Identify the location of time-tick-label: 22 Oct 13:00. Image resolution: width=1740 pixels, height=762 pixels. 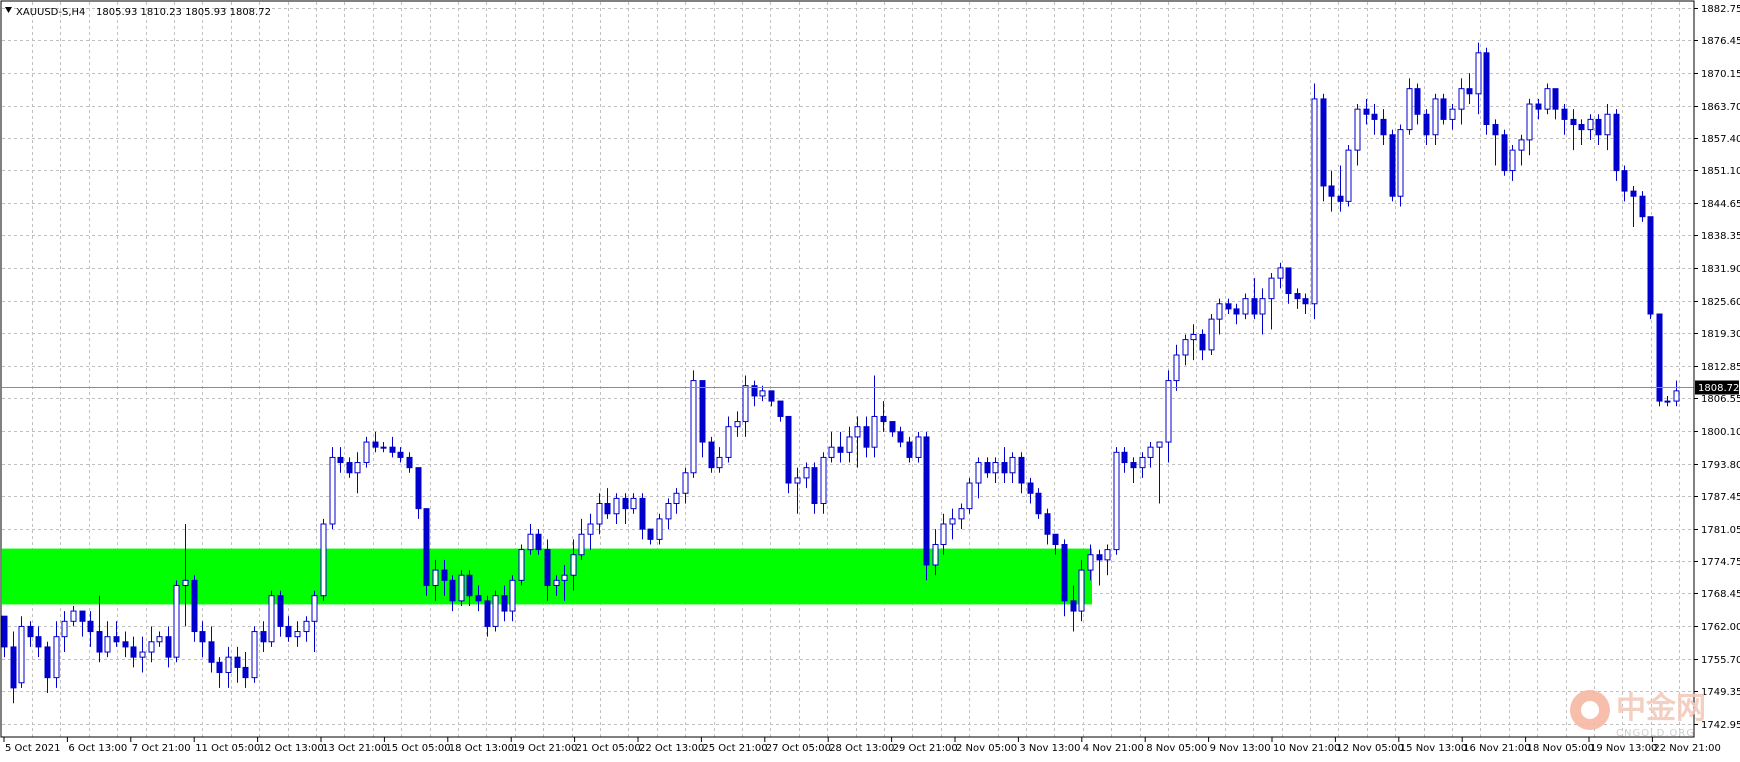
(671, 748).